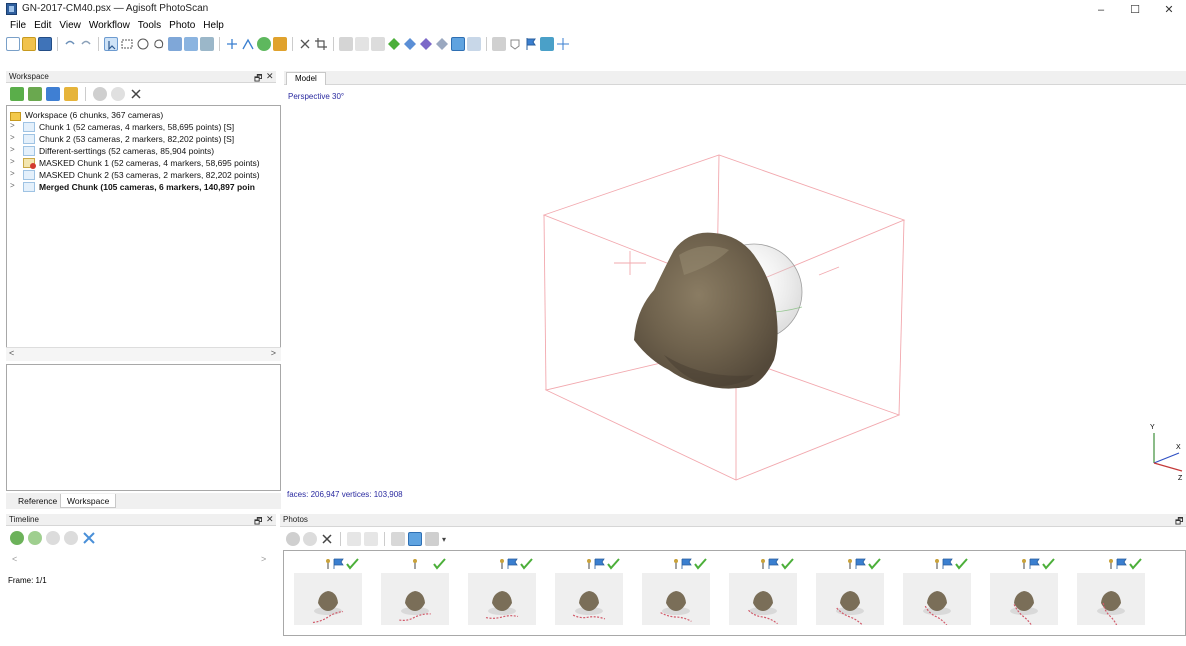  Describe the element at coordinates (346, 44) in the screenshot. I see `show-cameras-icon` at that location.